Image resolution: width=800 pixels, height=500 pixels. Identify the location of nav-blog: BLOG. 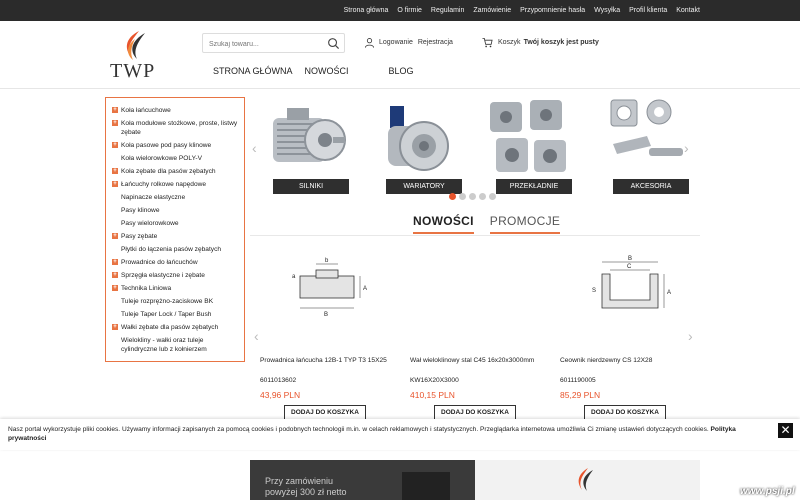
(401, 71).